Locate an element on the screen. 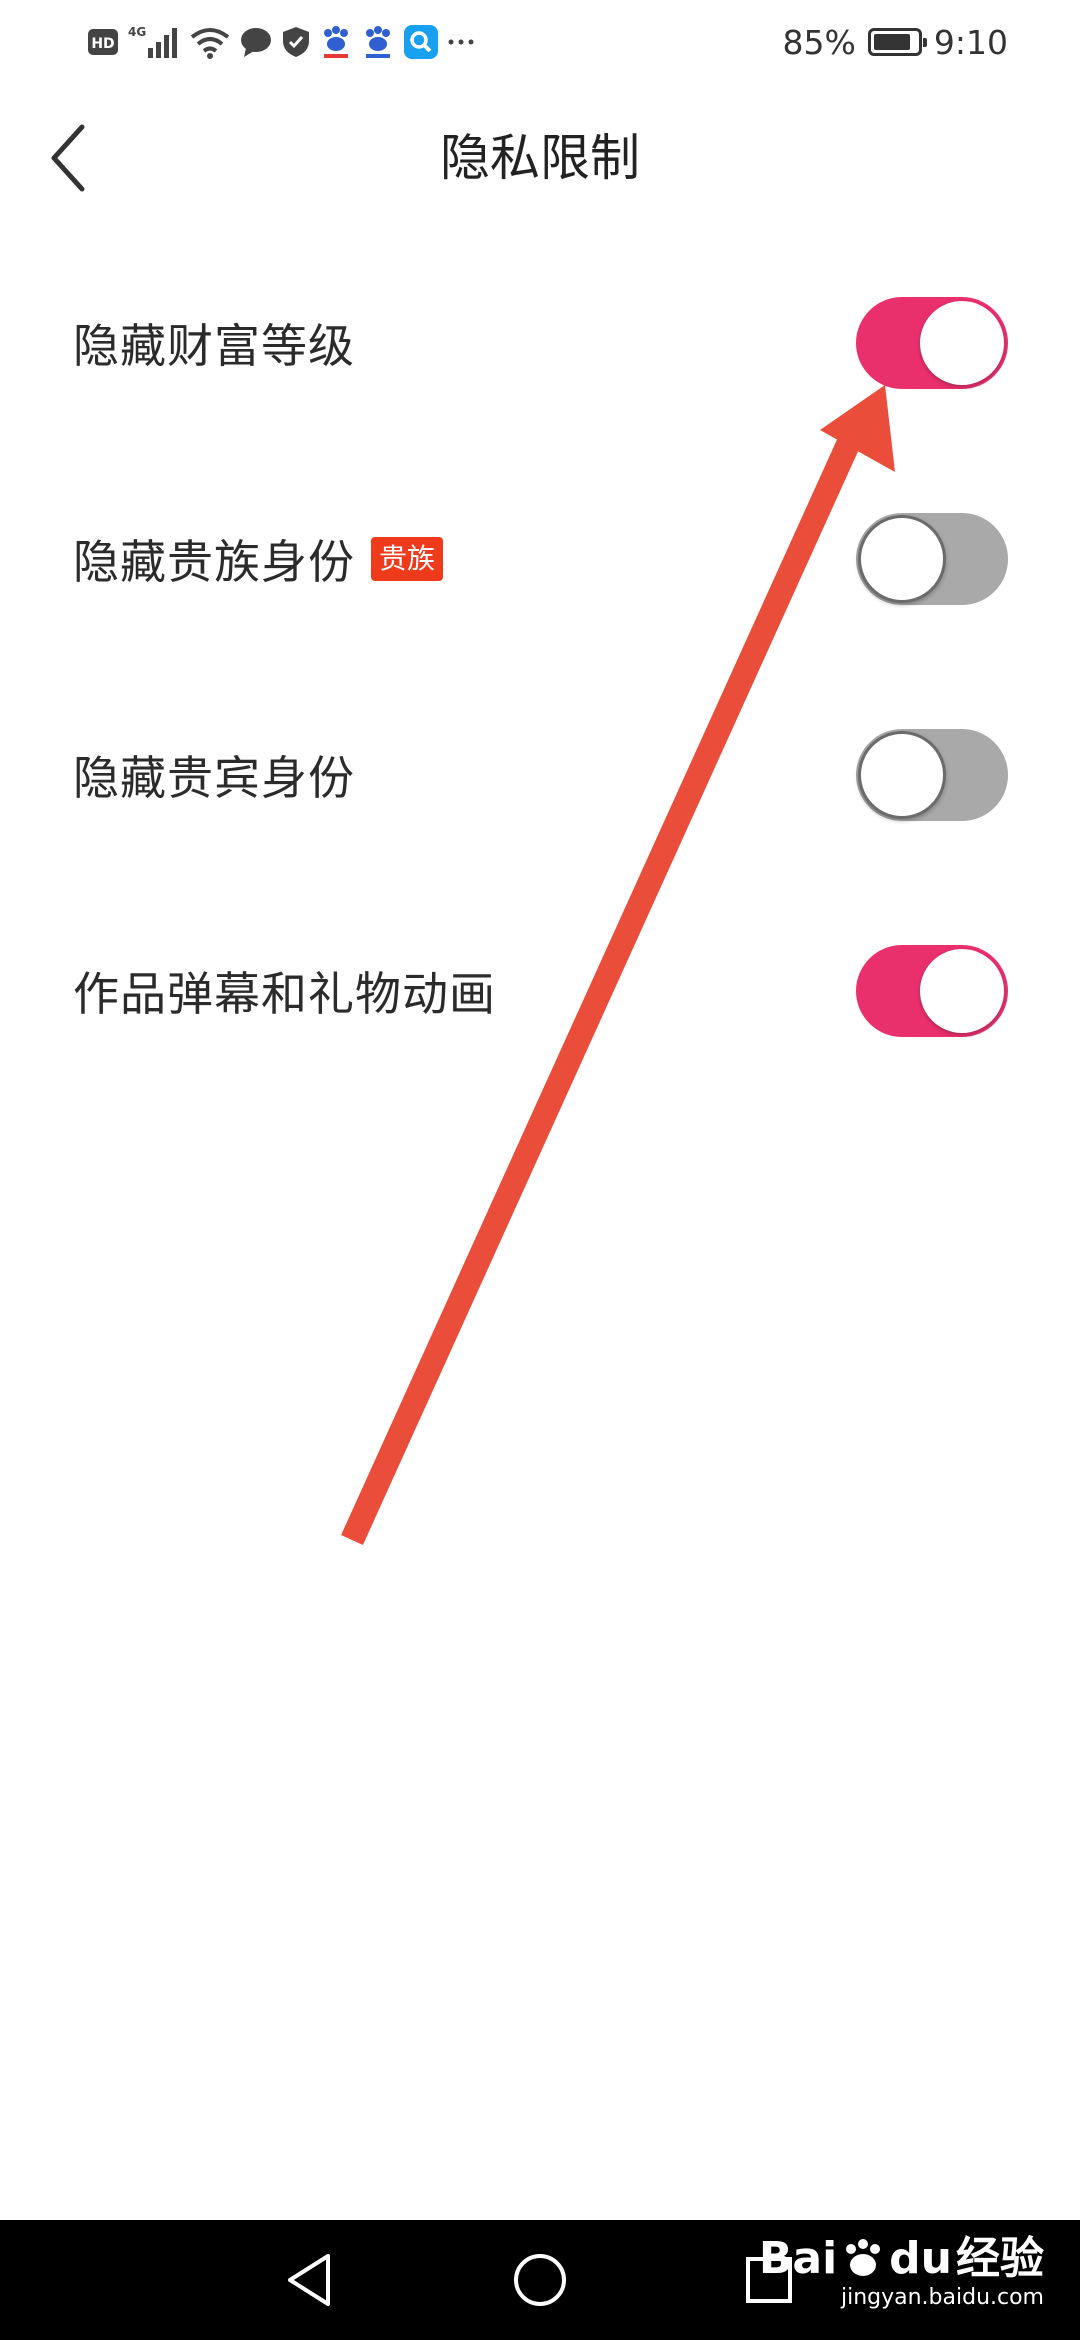 The width and height of the screenshot is (1080, 2340). setting-label-wrap: 隐藏贵宾身份 is located at coordinates (214, 775).